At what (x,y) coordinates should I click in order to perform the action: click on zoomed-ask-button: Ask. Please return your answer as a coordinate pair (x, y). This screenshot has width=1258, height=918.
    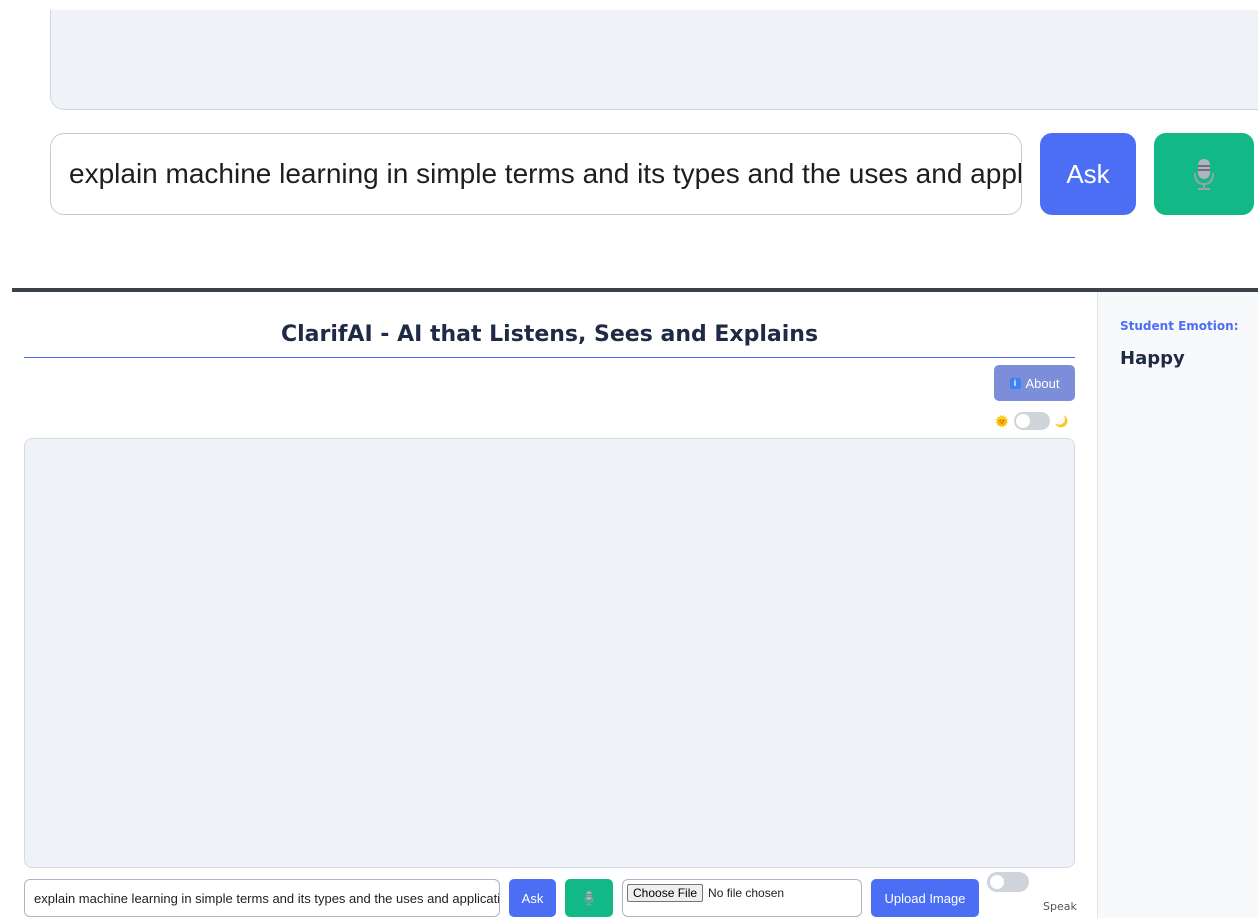
    Looking at the image, I should click on (1088, 174).